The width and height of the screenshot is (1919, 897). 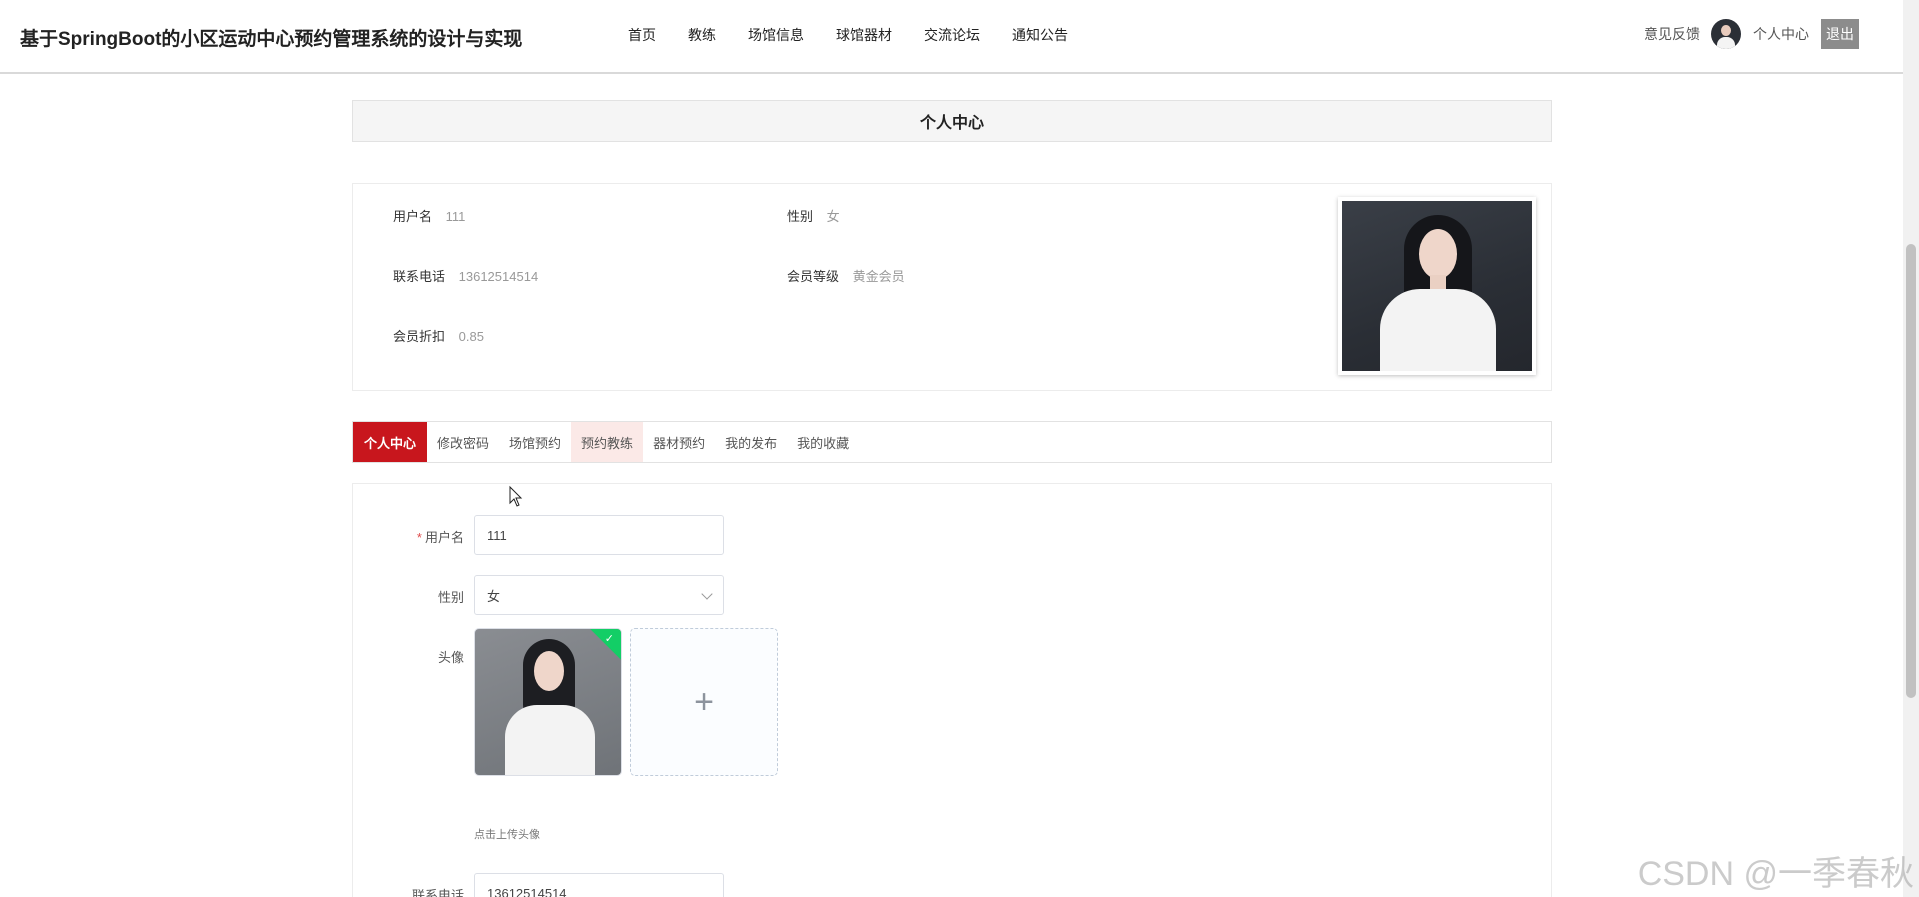 I want to click on page-title-bar: 个人中心, so click(x=952, y=121).